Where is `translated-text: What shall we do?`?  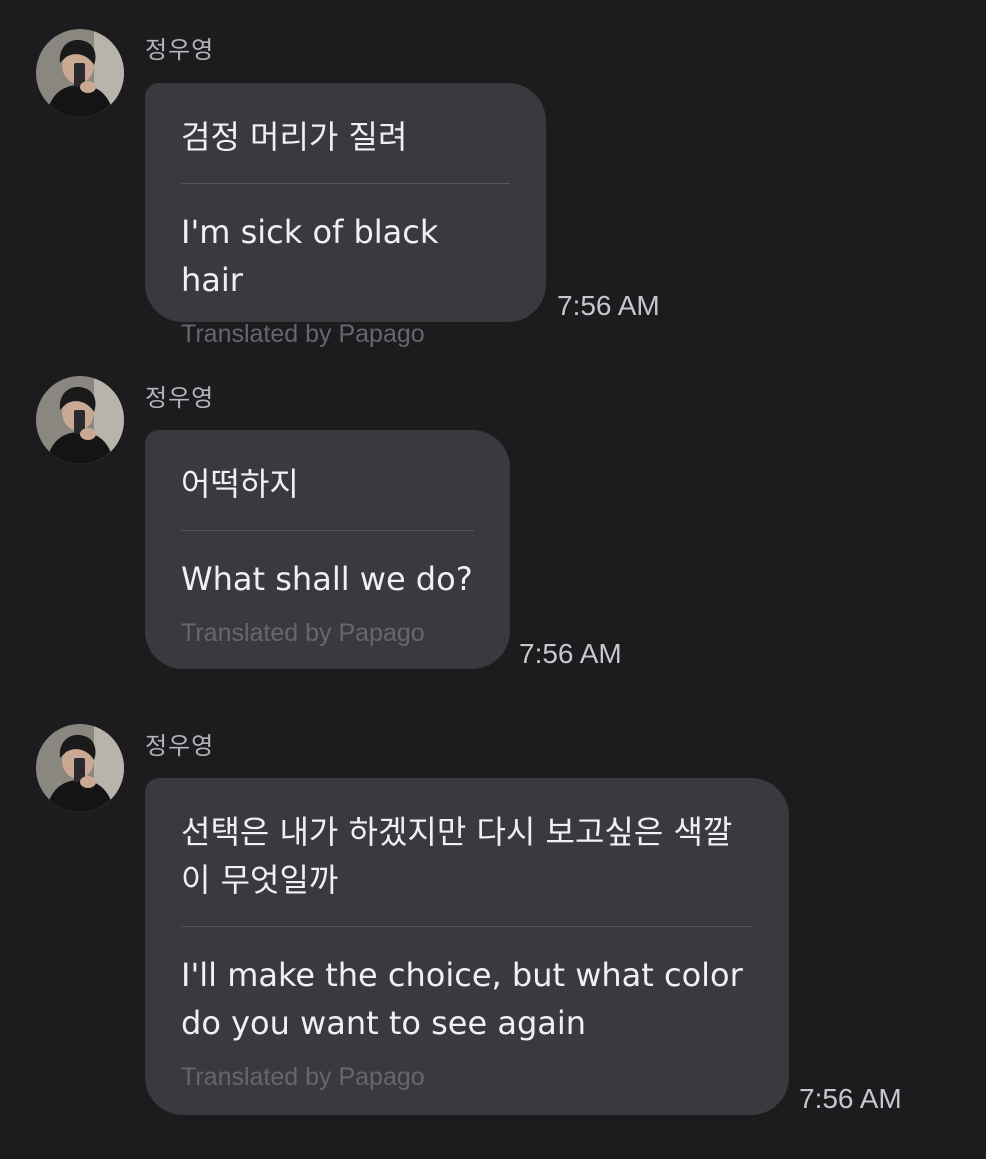
translated-text: What shall we do? is located at coordinates (327, 579).